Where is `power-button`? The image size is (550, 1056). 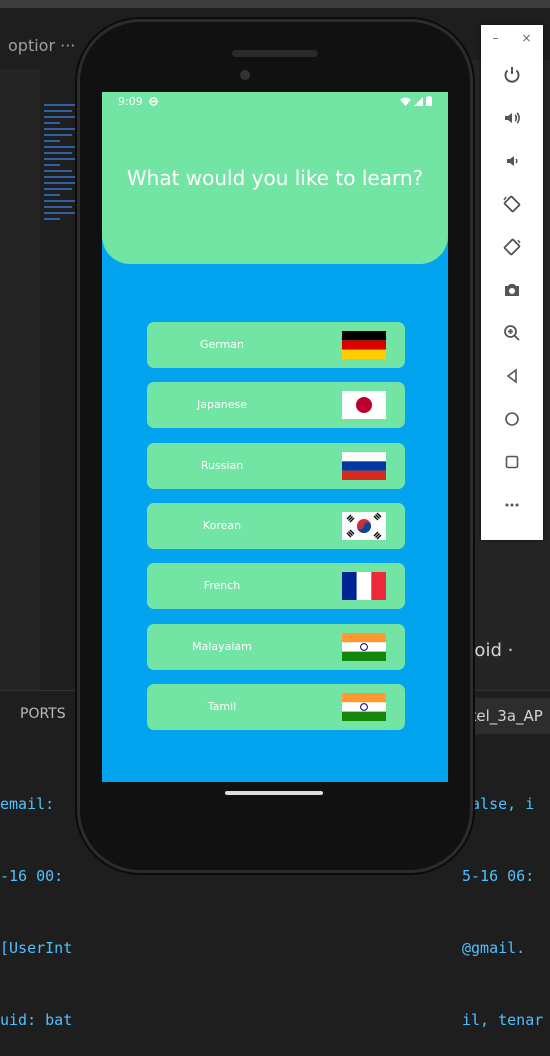
power-button is located at coordinates (512, 74).